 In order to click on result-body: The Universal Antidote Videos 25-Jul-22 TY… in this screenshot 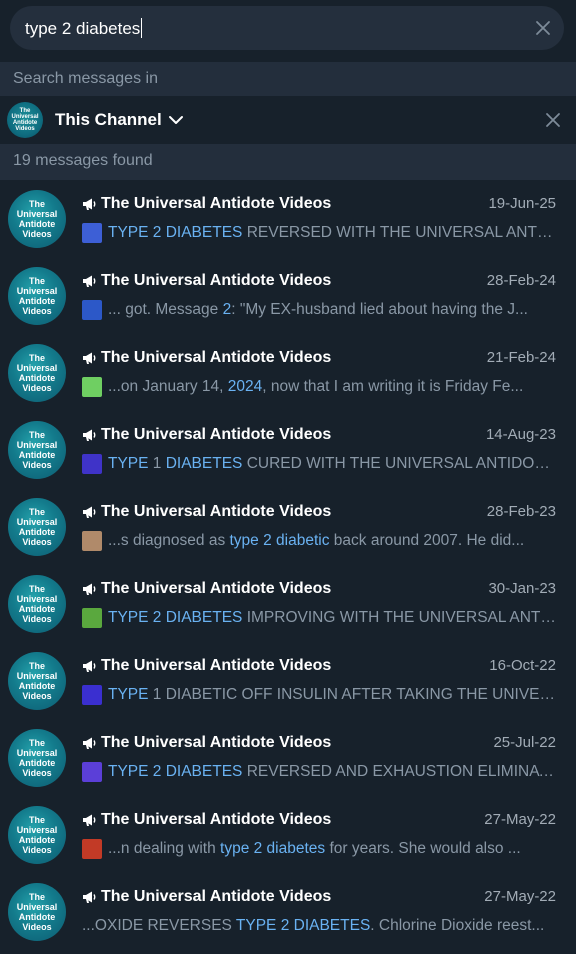, I will do `click(319, 758)`.